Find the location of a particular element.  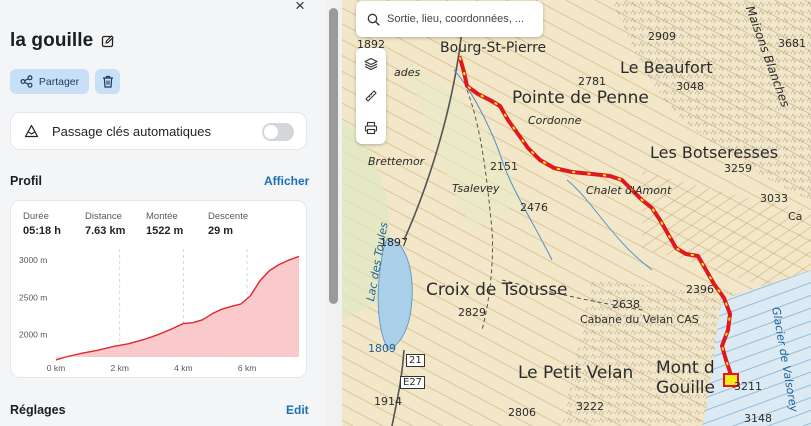

map-height: 1914 is located at coordinates (388, 401).